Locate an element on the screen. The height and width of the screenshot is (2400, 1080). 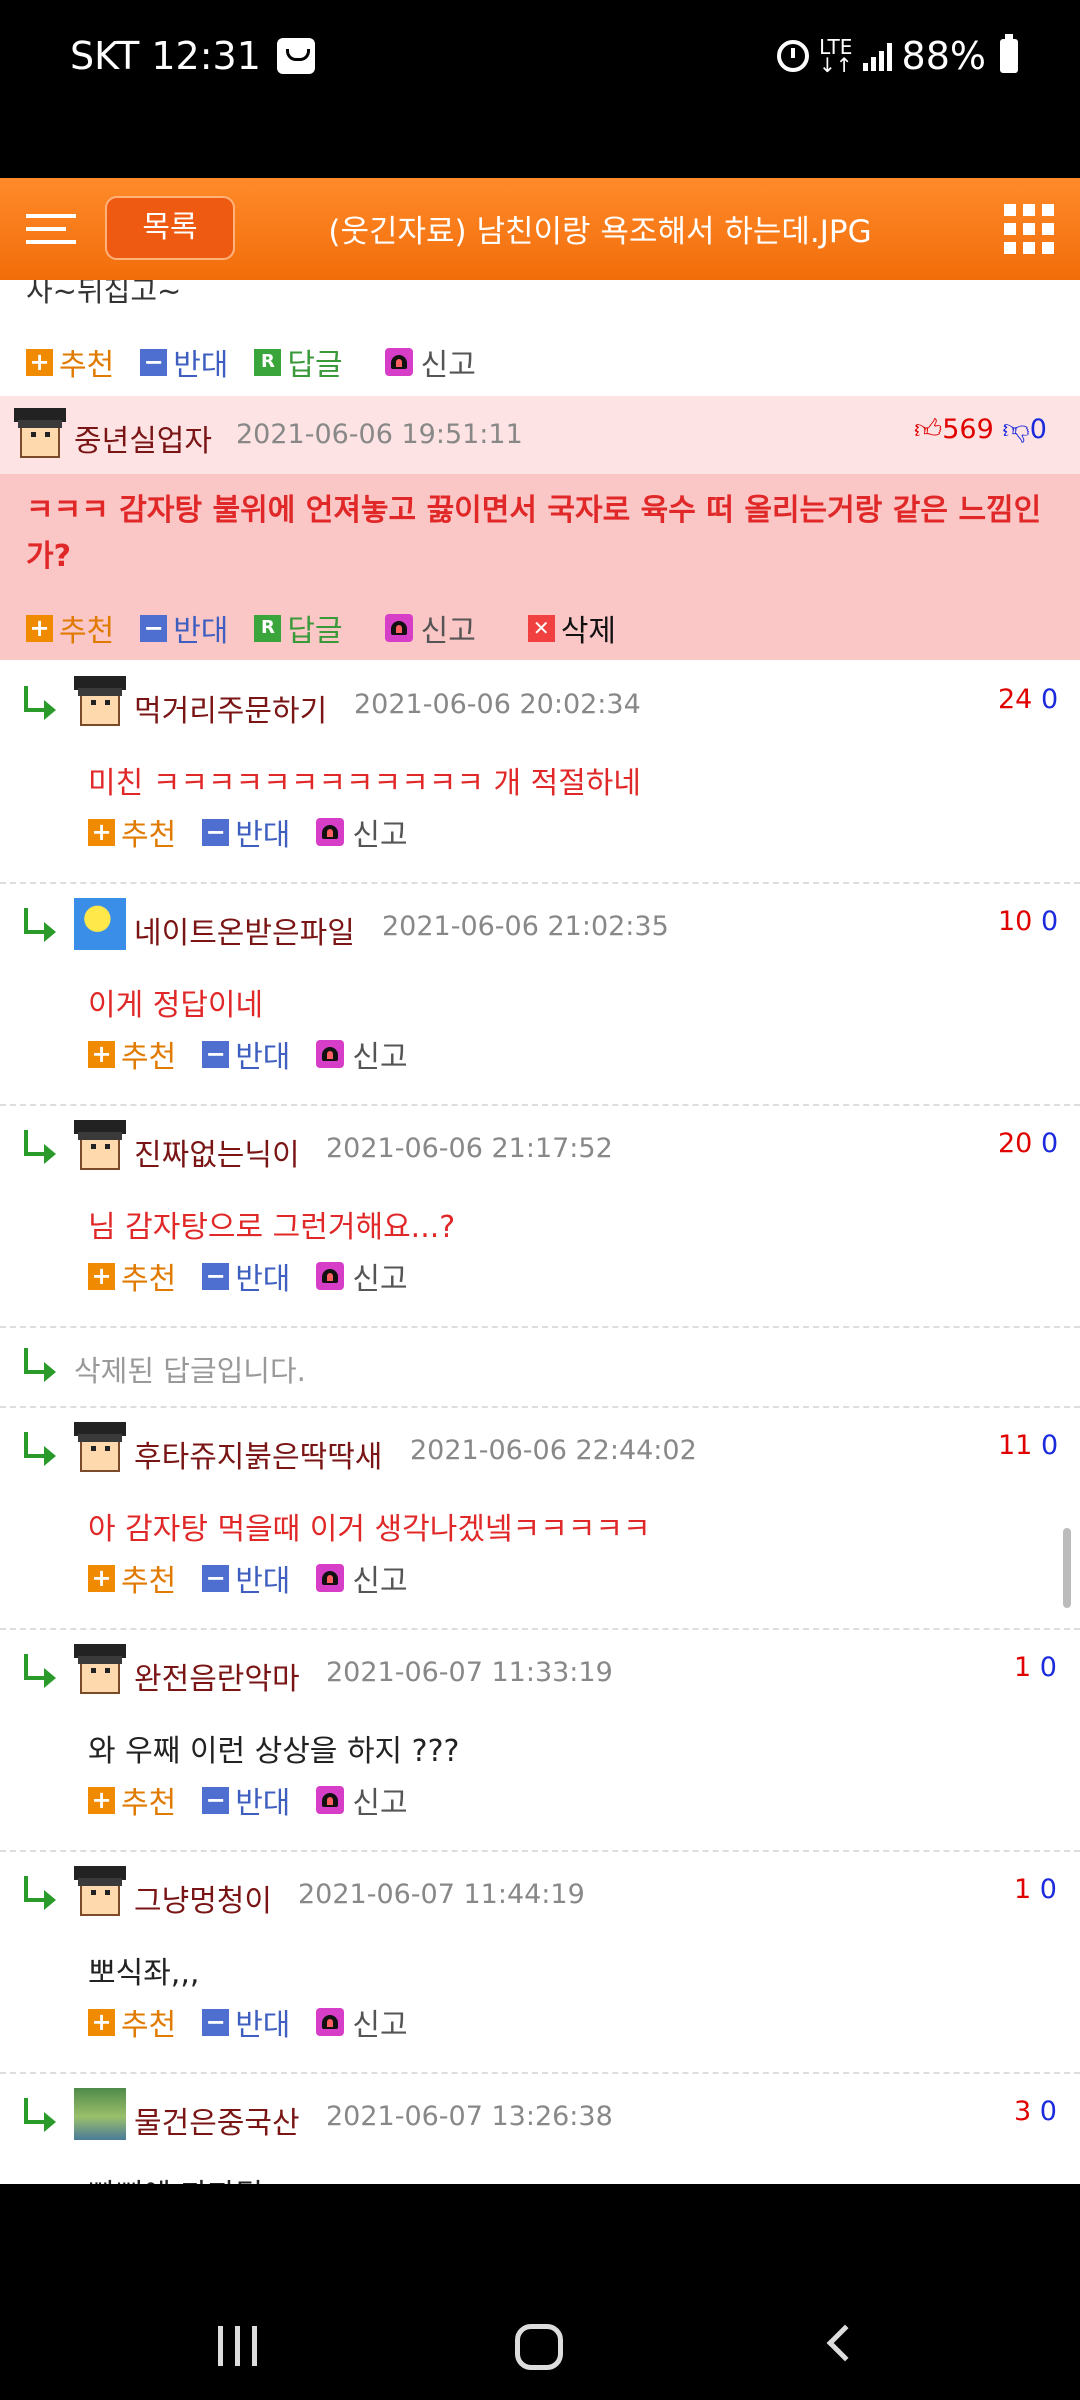
vote-counts: 3 0 is located at coordinates (1035, 2111).